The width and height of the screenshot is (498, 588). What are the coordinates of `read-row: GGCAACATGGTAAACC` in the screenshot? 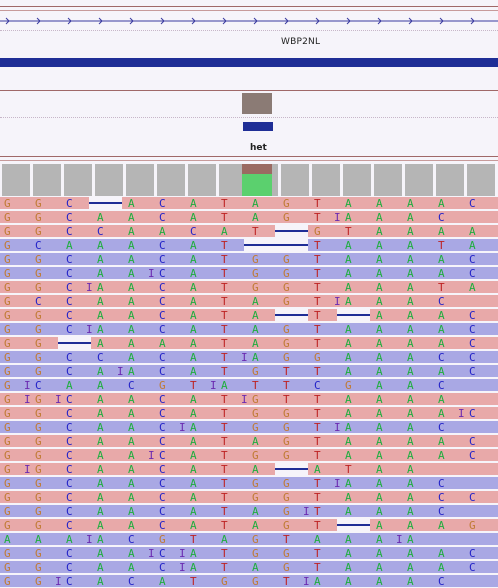 It's located at (249, 497).